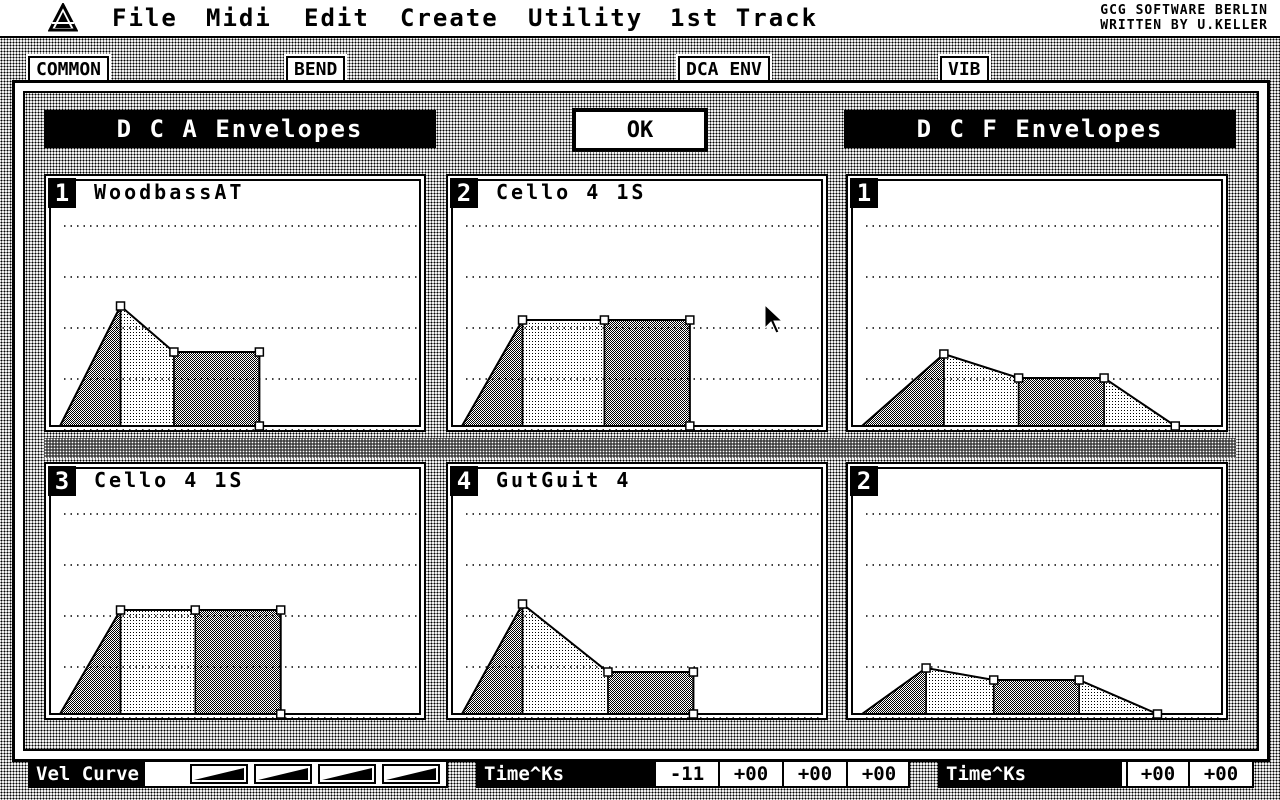 The height and width of the screenshot is (800, 1280). What do you see at coordinates (69, 69) in the screenshot?
I see `tab-common: COMMON` at bounding box center [69, 69].